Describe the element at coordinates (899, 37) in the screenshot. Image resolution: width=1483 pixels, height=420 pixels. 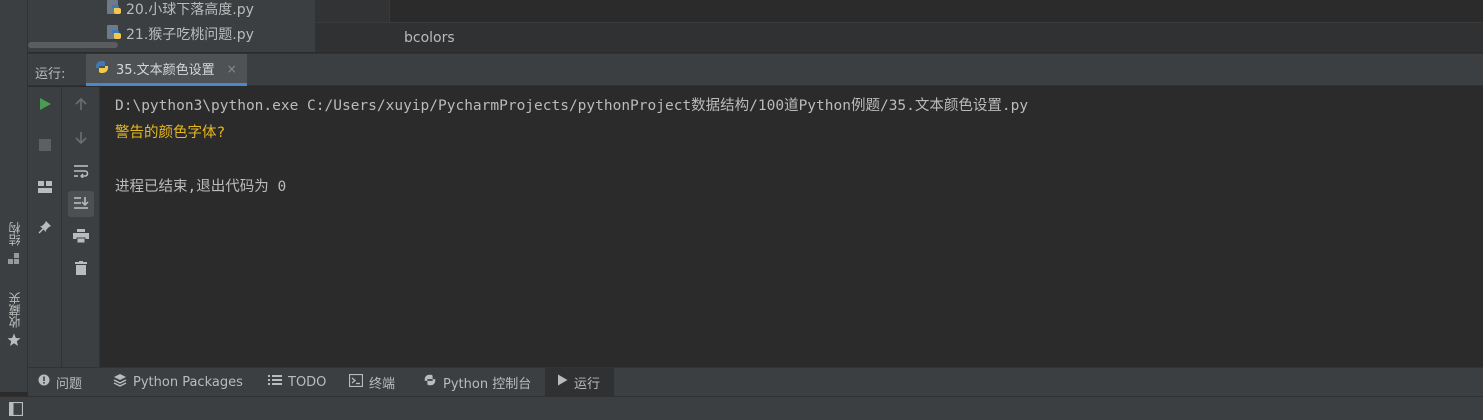
I see `breadcrumb: bcolors` at that location.